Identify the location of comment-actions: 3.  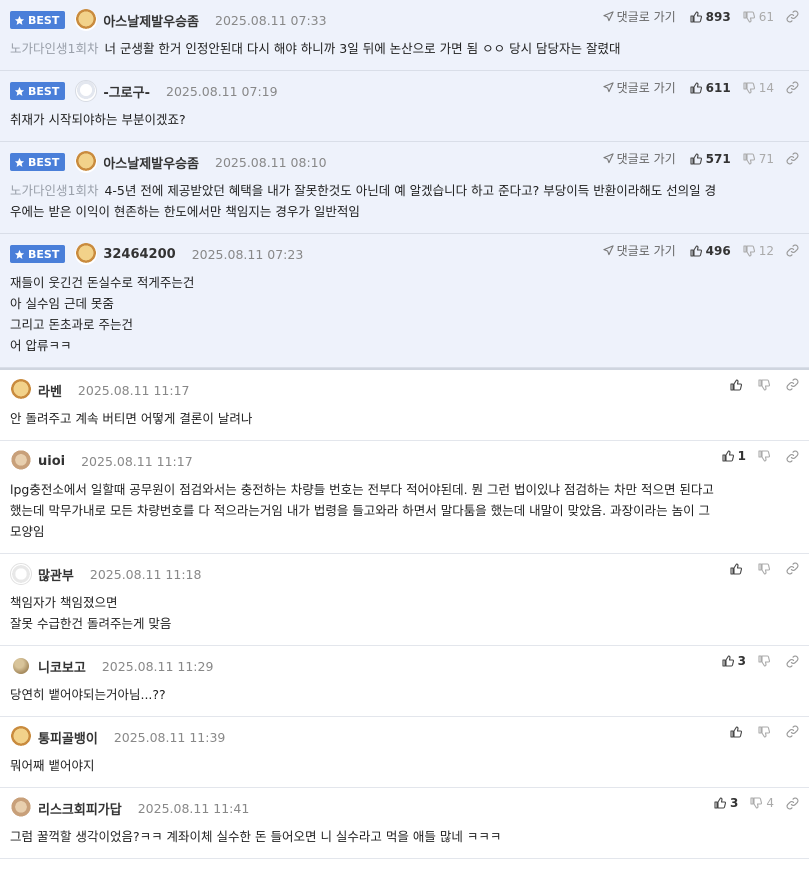
(760, 661).